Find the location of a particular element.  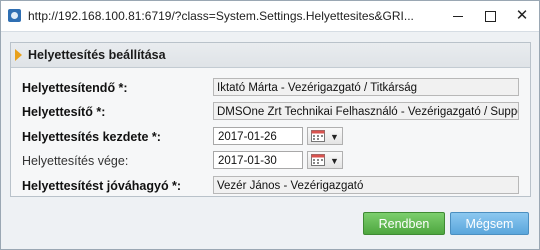

arrow-right-icon is located at coordinates (18, 55).